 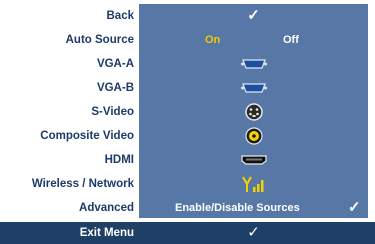 I want to click on menu-row-advanced: Advanced Enable/Disable Sources ✓, so click(x=188, y=208).